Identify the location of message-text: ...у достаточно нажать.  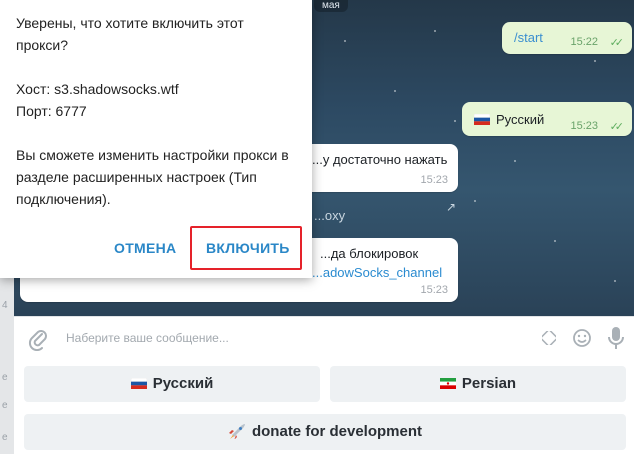
(380, 159).